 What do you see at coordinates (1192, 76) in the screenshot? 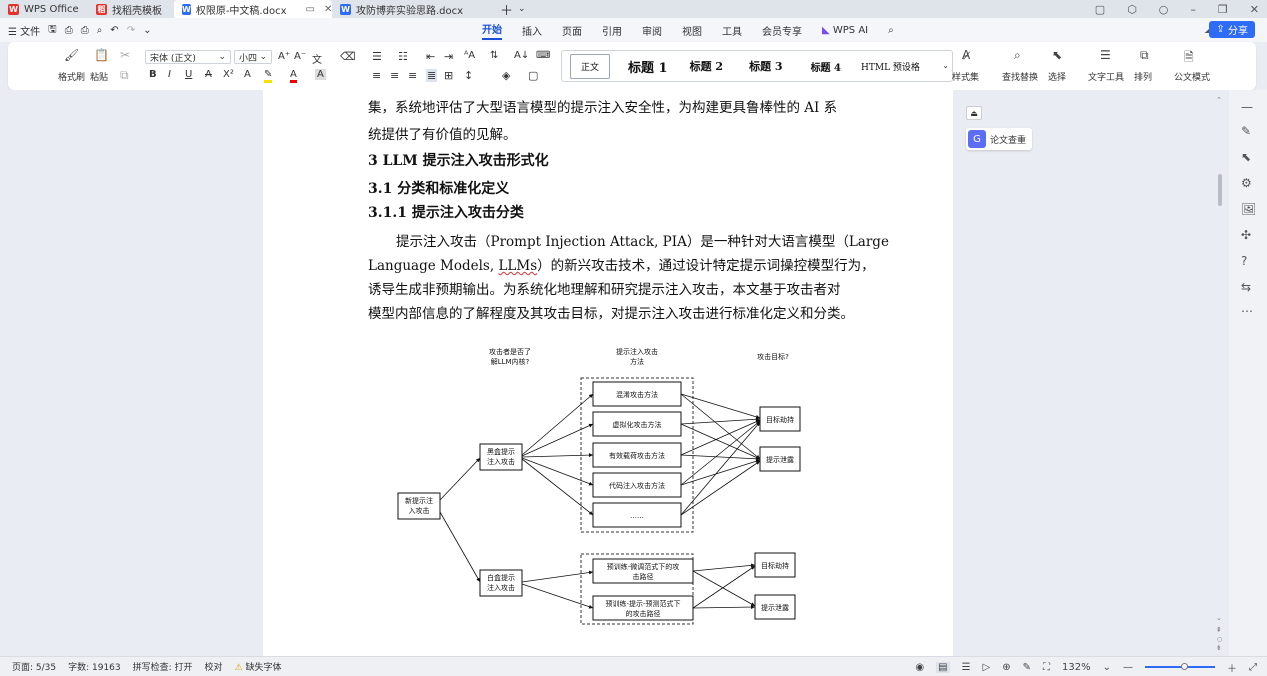
I see `official-mode-label: 公文模式` at bounding box center [1192, 76].